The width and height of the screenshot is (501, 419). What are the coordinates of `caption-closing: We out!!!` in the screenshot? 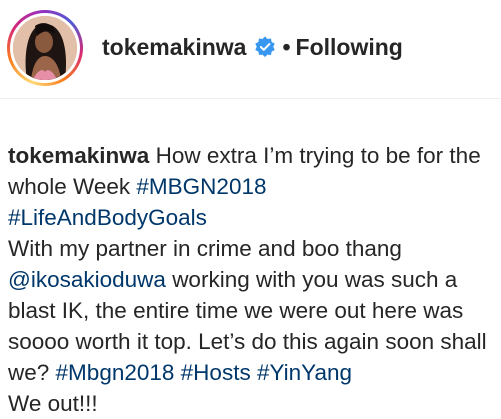 It's located at (53, 403).